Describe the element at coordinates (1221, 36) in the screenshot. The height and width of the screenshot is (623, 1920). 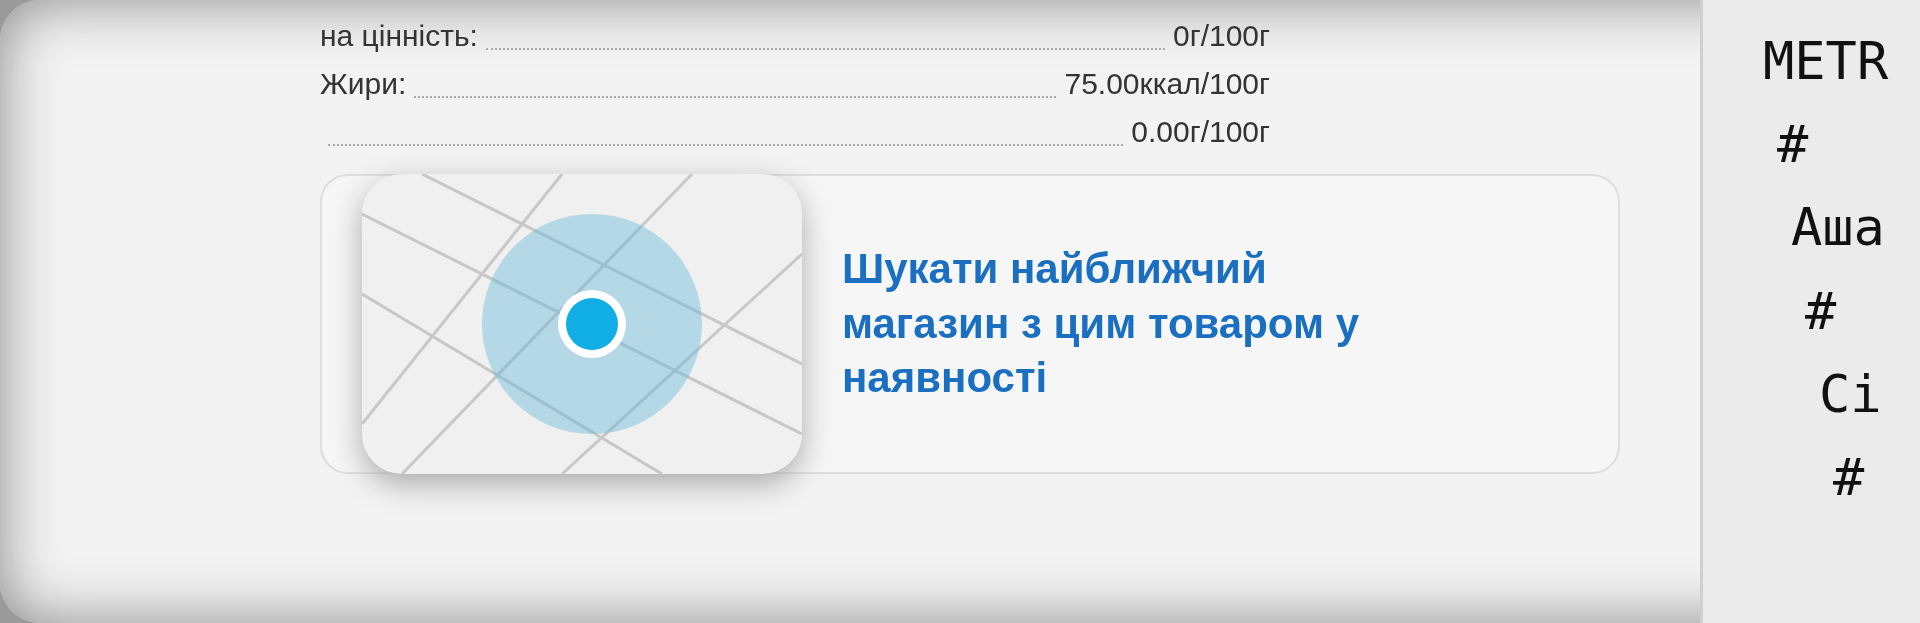
I see `nutrient-value: 0г/100г` at that location.